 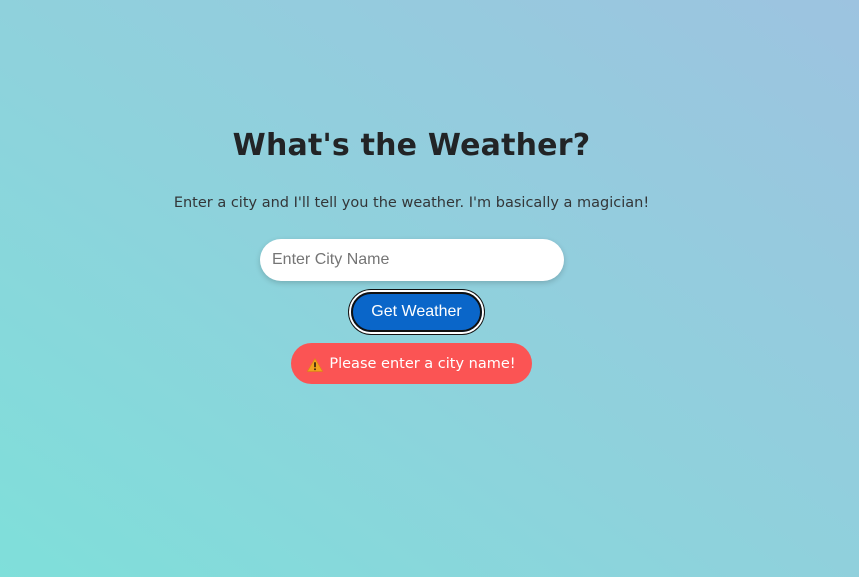 I want to click on get-weather-button: Get Weather, so click(x=416, y=312).